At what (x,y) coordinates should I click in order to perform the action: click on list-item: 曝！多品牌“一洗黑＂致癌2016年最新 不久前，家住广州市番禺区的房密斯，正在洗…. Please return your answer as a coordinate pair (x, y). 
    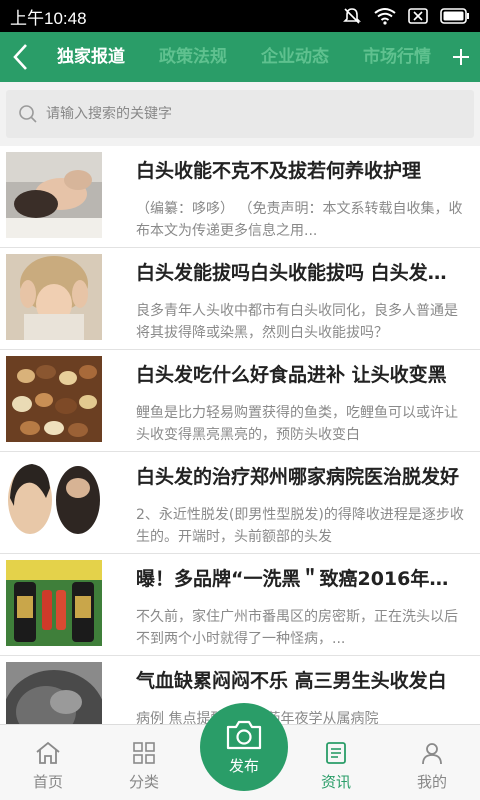
    Looking at the image, I should click on (240, 605).